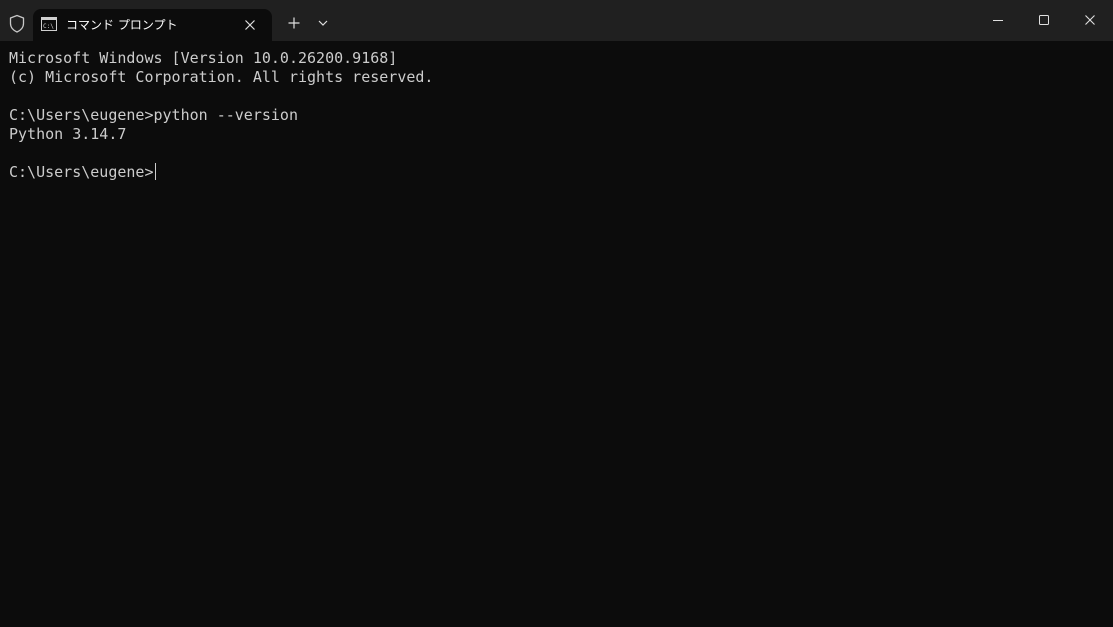 The image size is (1113, 627). What do you see at coordinates (554, 172) in the screenshot?
I see `prompt-line: C:\Users\eugene>` at bounding box center [554, 172].